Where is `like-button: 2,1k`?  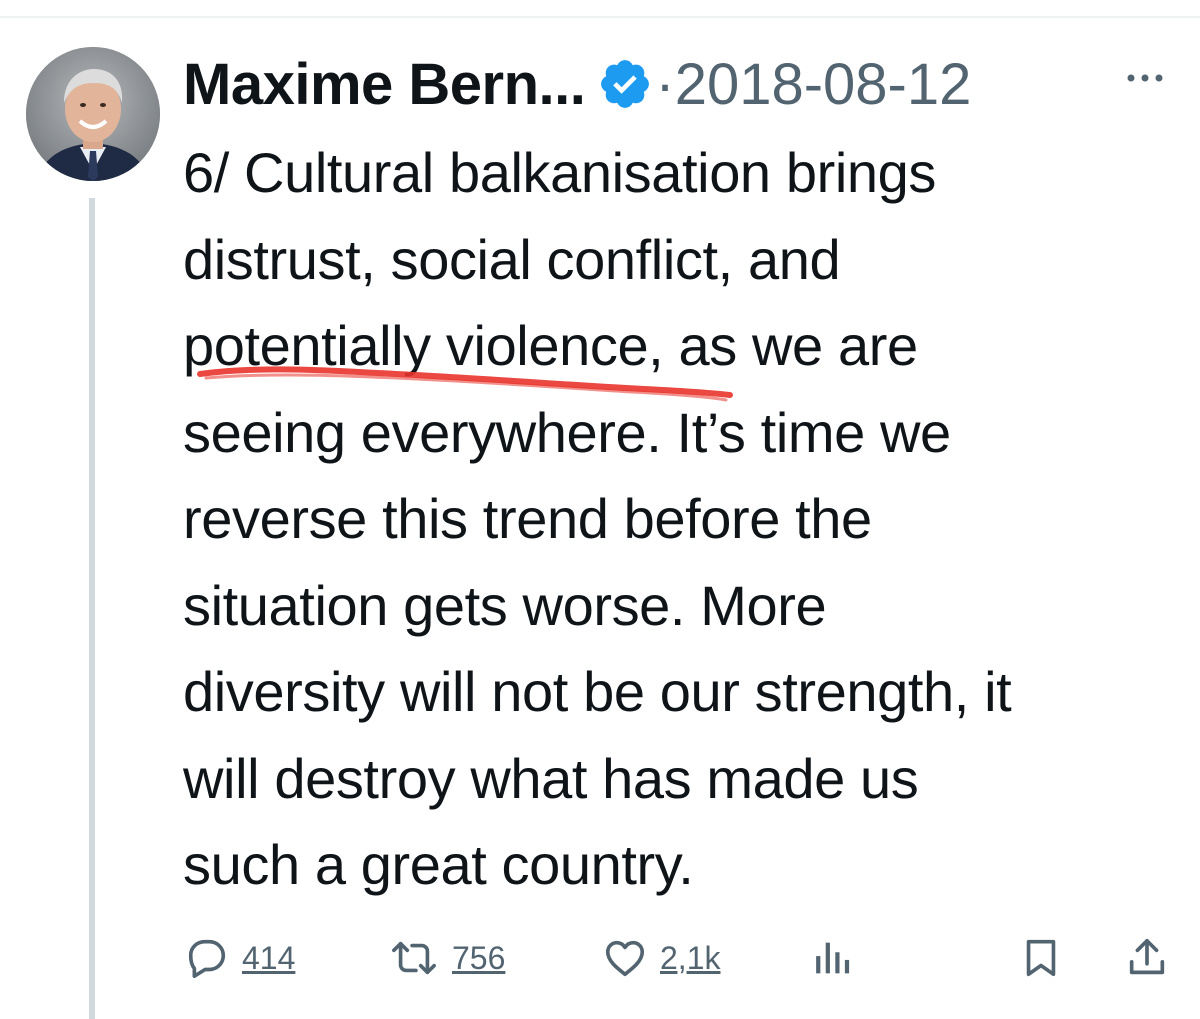 like-button: 2,1k is located at coordinates (661, 958).